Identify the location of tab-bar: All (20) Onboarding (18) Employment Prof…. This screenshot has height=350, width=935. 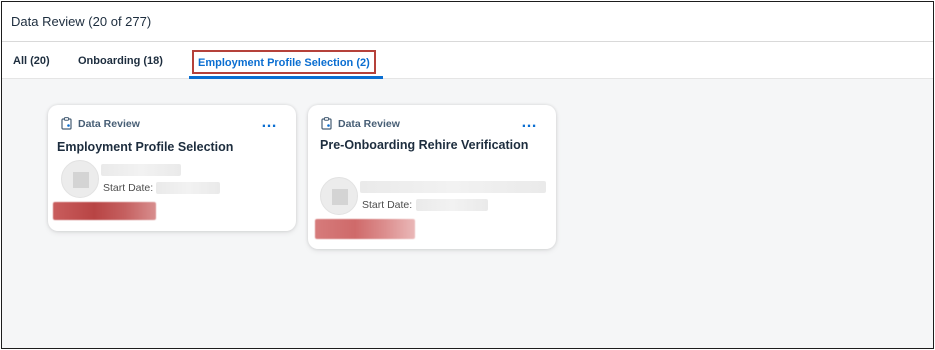
(467, 60).